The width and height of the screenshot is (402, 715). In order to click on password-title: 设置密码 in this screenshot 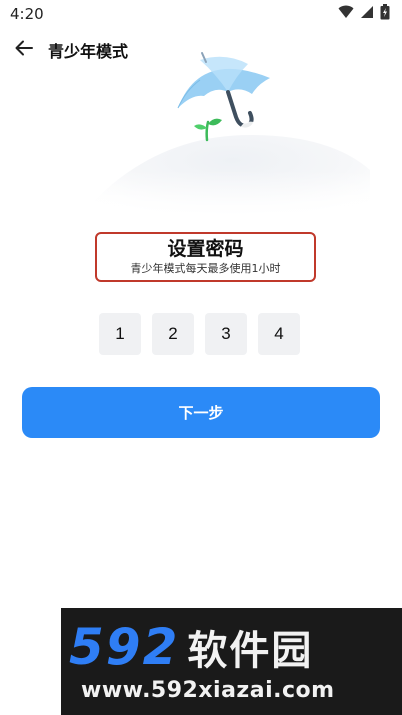, I will do `click(205, 249)`.